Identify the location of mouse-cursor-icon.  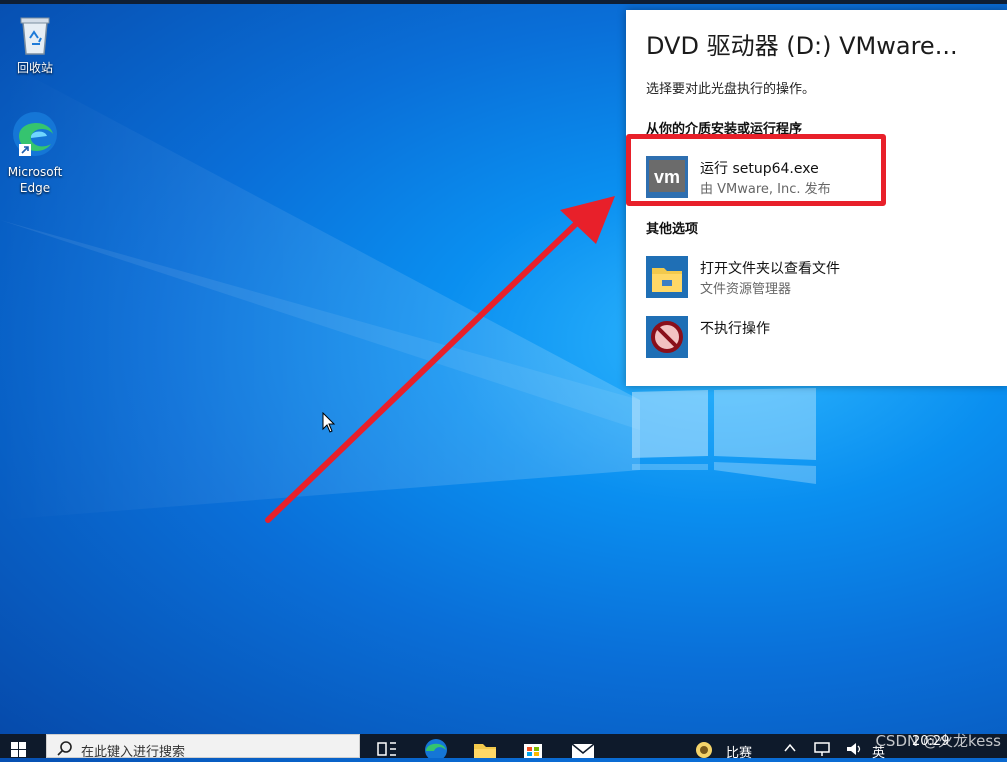
(329, 422).